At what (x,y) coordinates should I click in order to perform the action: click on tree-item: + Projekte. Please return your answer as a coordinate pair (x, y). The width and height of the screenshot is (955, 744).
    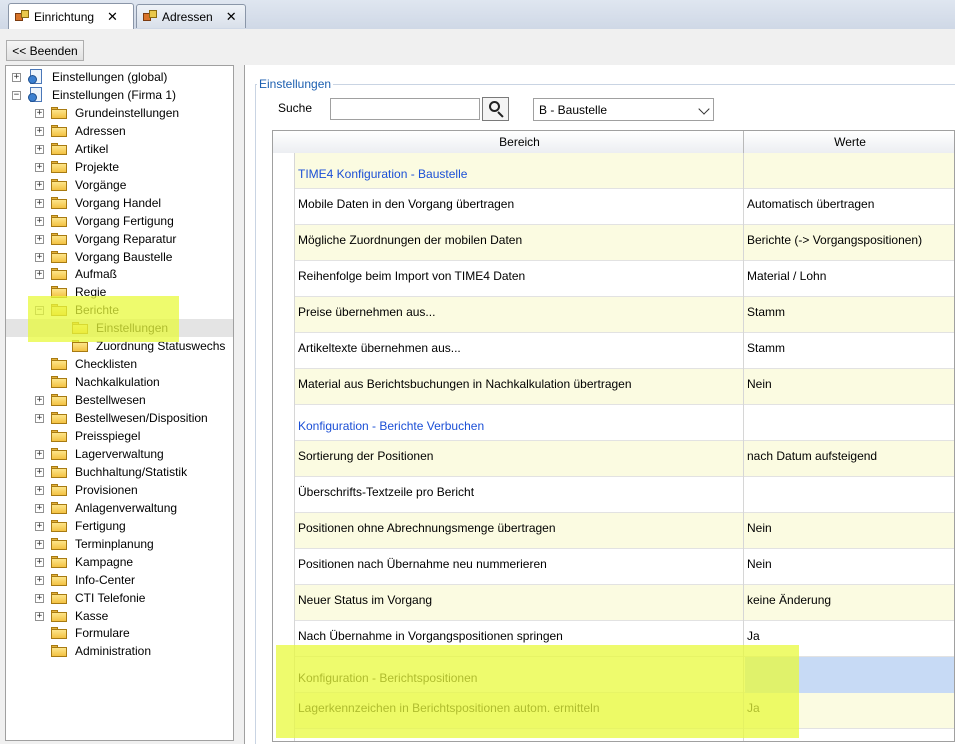
    Looking at the image, I should click on (119, 167).